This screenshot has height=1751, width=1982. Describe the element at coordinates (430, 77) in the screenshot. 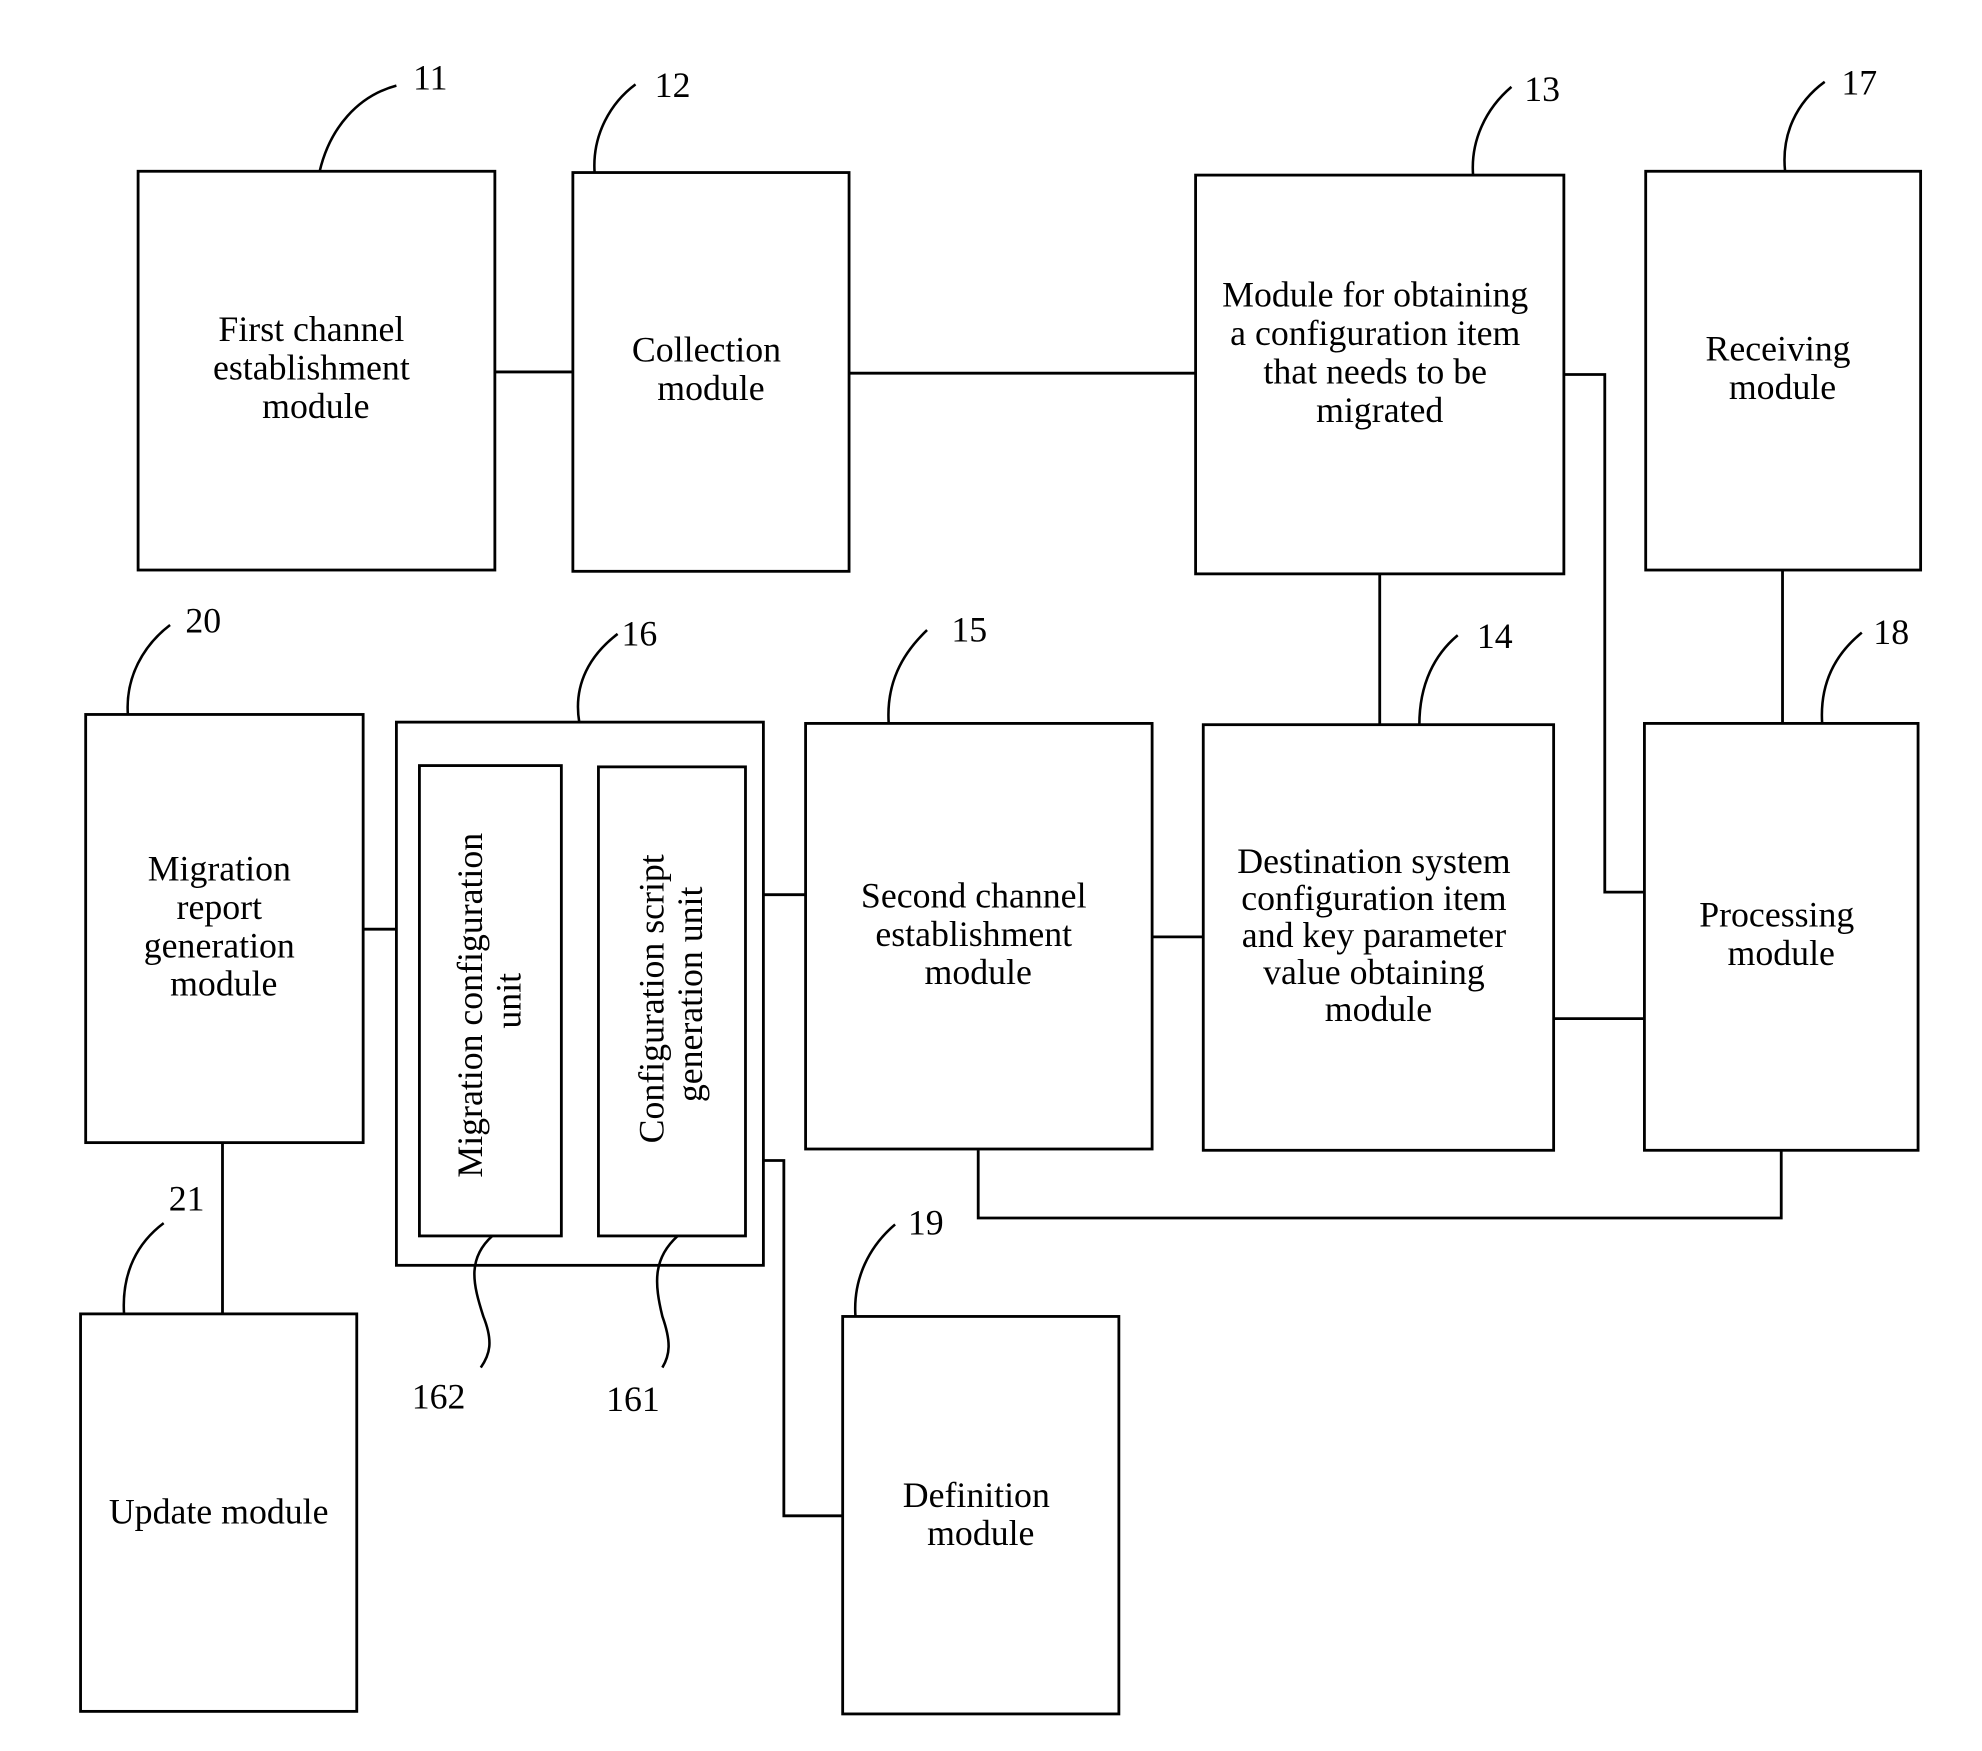

I see `ref-11: 11` at that location.